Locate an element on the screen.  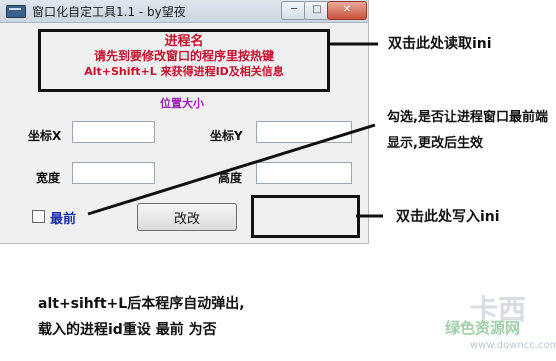
topmost-annotation: 勾选,是否让进程窗口最前端显示,更改后生效 is located at coordinates (467, 130).